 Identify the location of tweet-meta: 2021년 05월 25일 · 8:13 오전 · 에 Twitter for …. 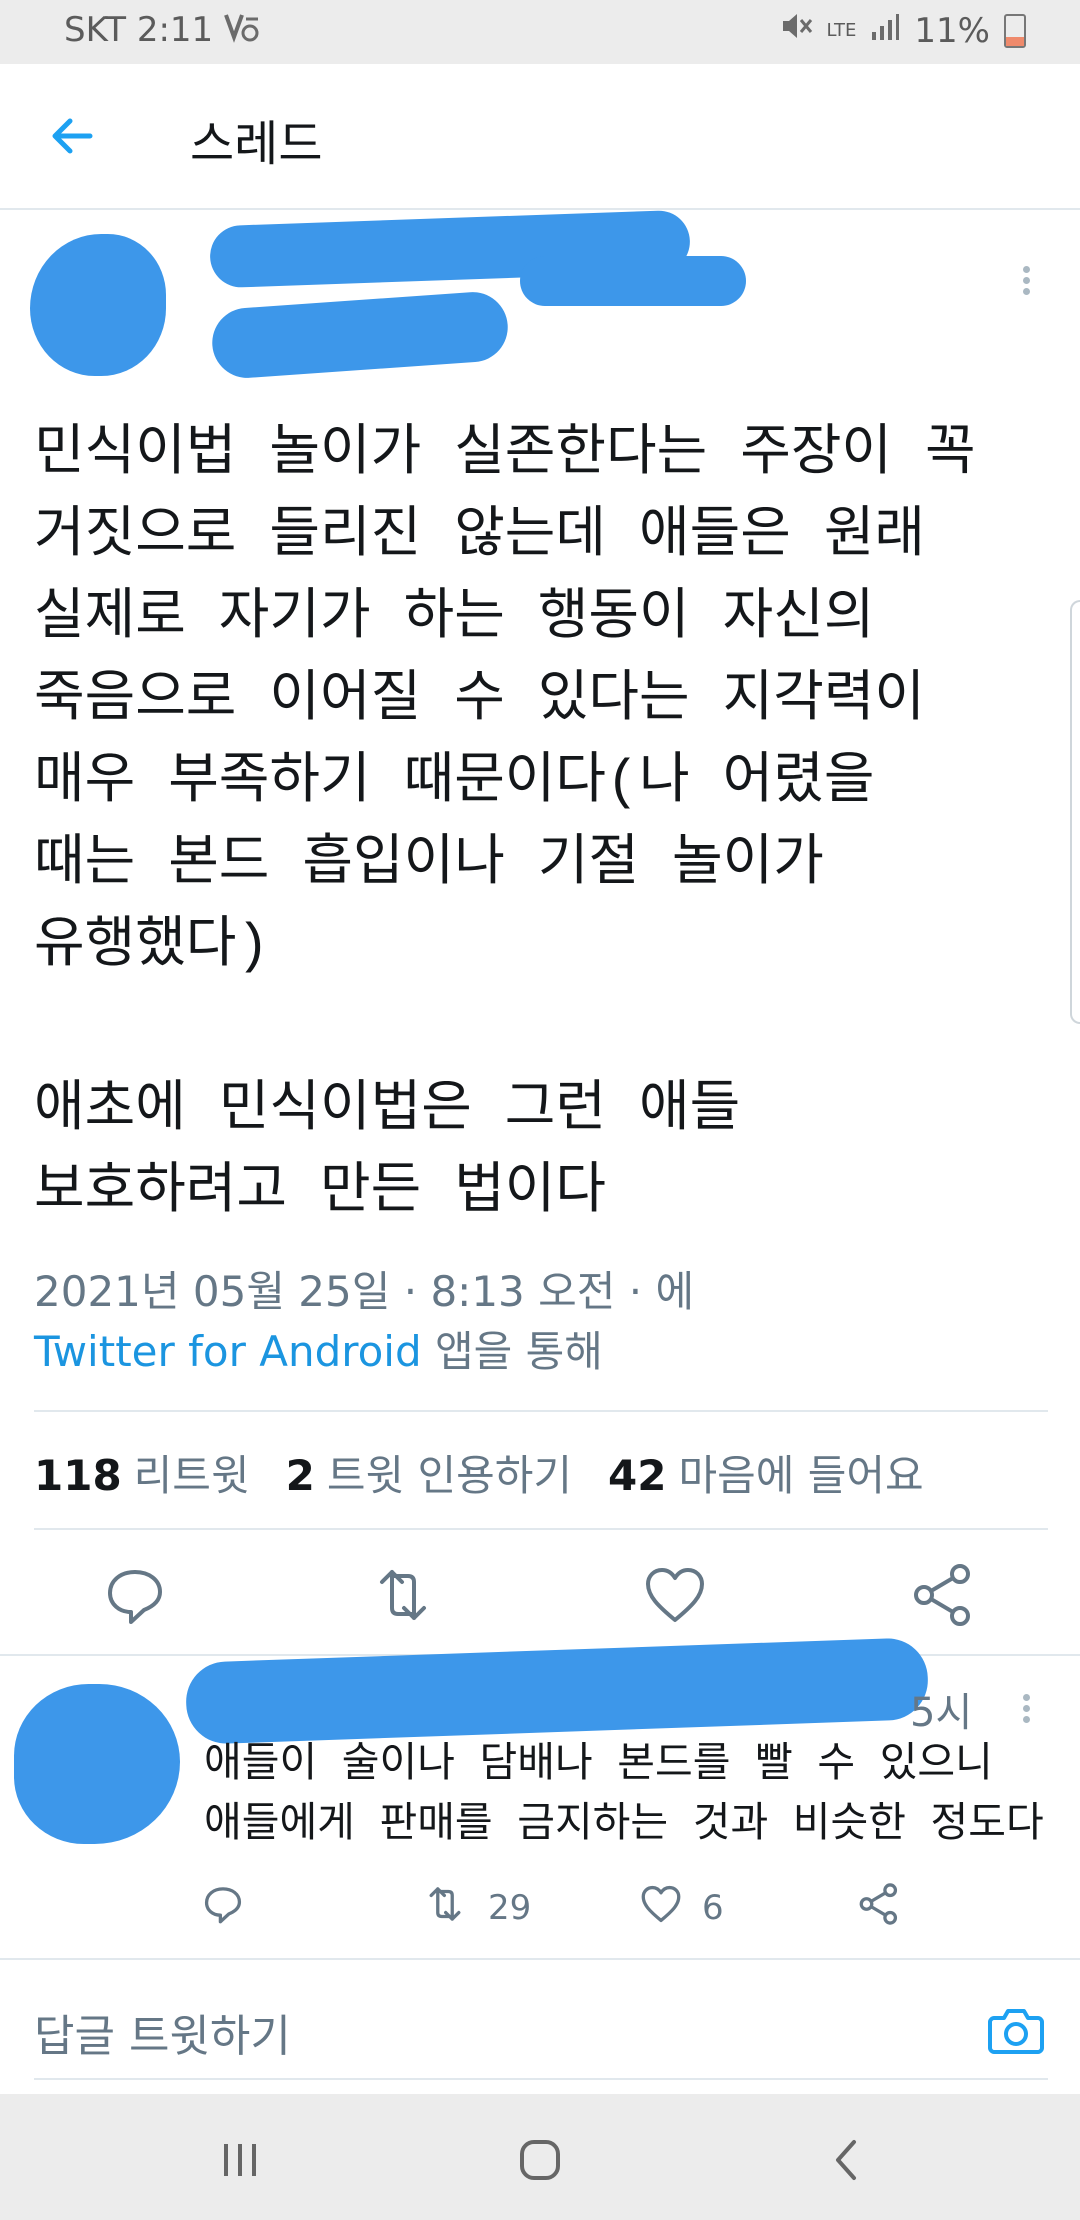
(364, 1322).